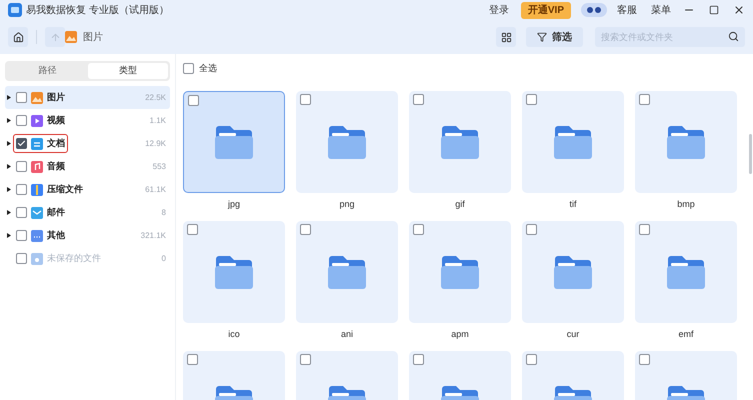 This screenshot has width=753, height=400. I want to click on grid-icon, so click(506, 37).